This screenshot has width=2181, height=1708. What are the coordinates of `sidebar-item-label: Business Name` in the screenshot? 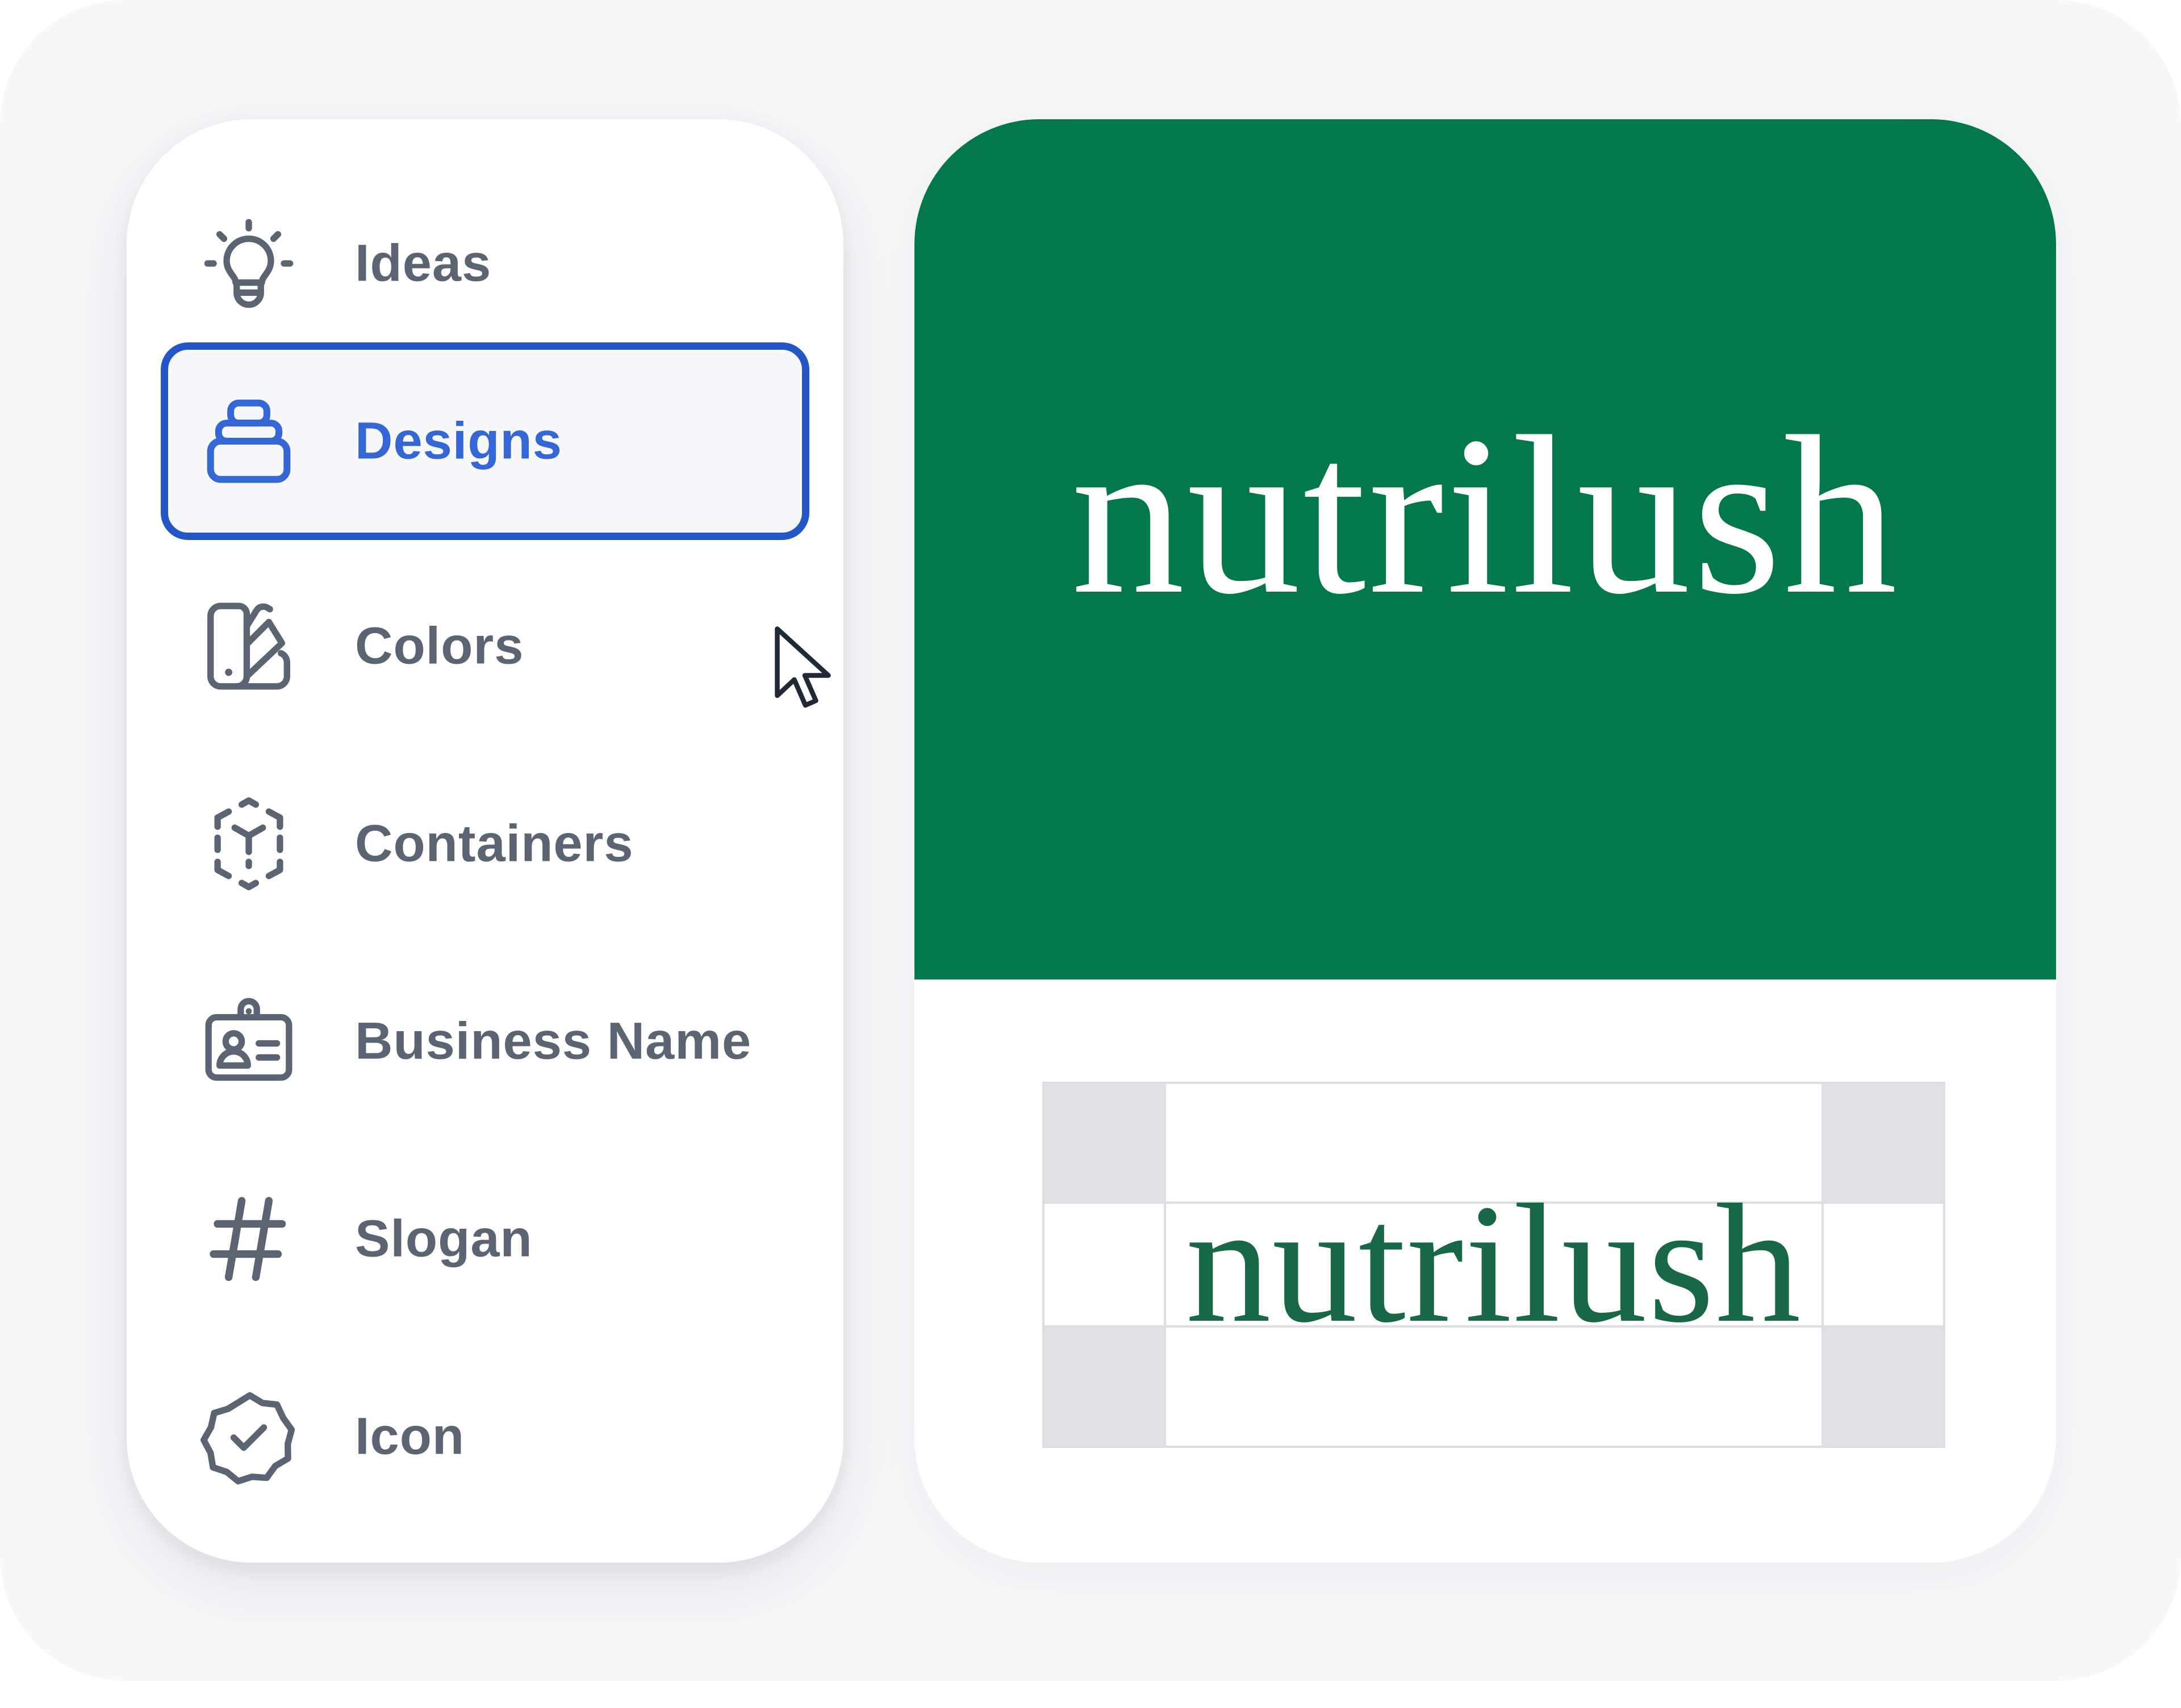 It's located at (553, 1041).